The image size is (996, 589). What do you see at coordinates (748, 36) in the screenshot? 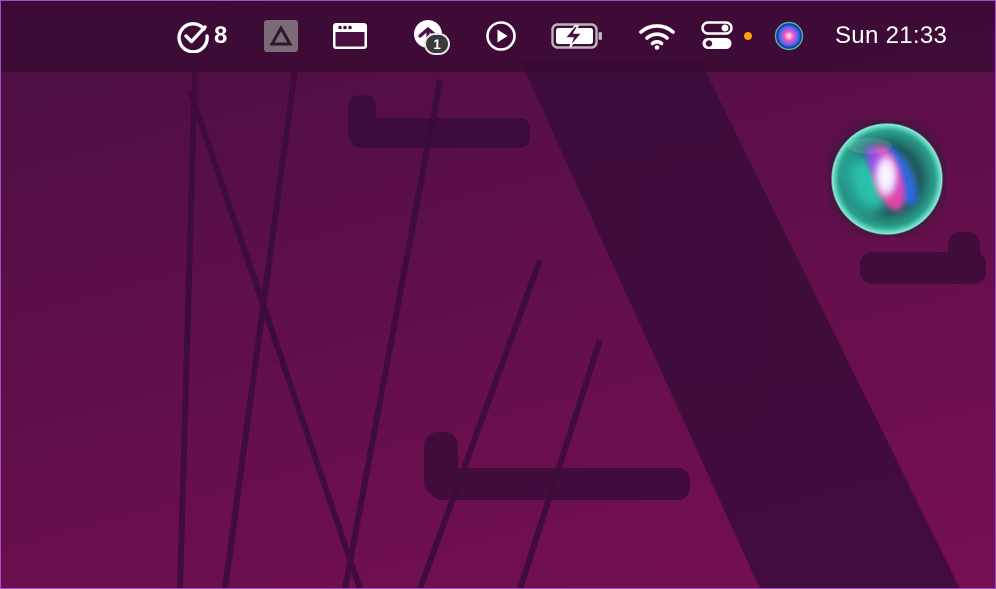
I see `privacy-indicator-dot` at bounding box center [748, 36].